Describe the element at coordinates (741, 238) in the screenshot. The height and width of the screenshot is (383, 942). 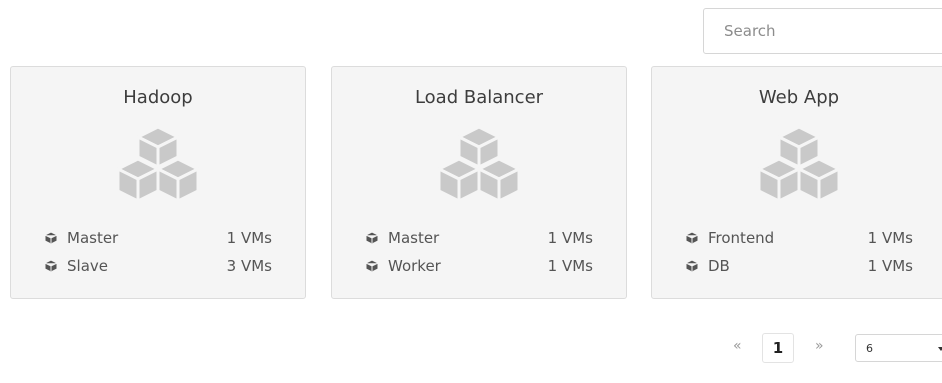
I see `role-name: Frontend` at that location.